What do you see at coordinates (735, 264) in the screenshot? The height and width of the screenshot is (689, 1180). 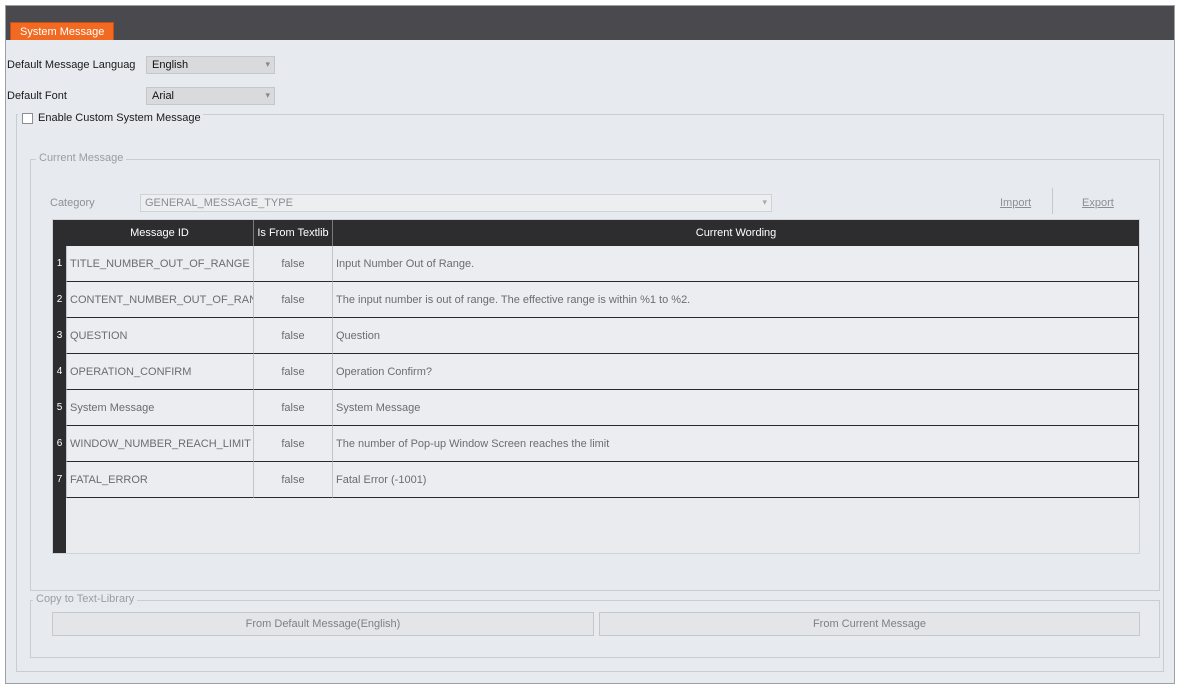 I see `cell-current-wording: Input Number Out of Range.` at bounding box center [735, 264].